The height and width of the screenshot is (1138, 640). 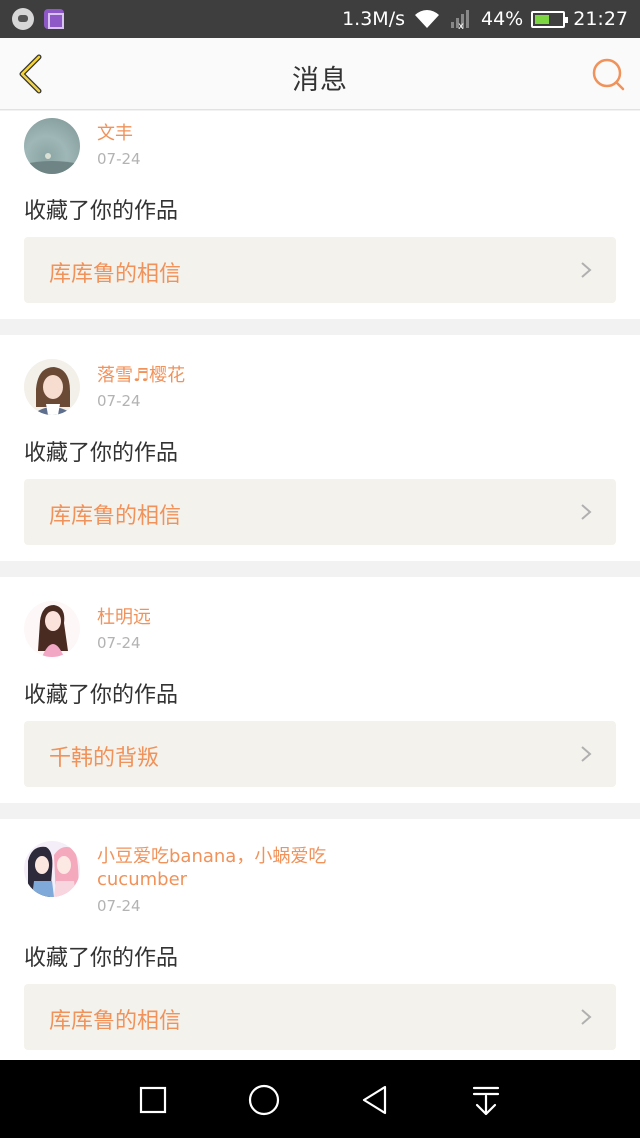 What do you see at coordinates (550, 19) in the screenshot?
I see `battery-icon` at bounding box center [550, 19].